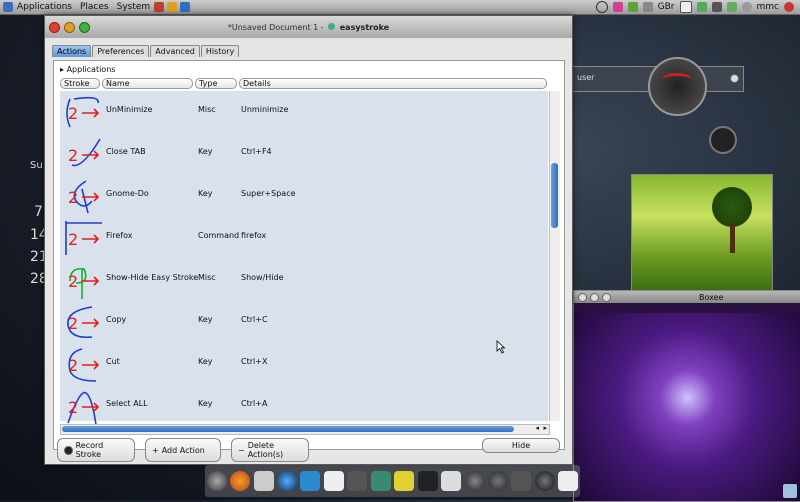 This screenshot has height=502, width=800. What do you see at coordinates (647, 7) in the screenshot?
I see `keyboard-icon` at bounding box center [647, 7].